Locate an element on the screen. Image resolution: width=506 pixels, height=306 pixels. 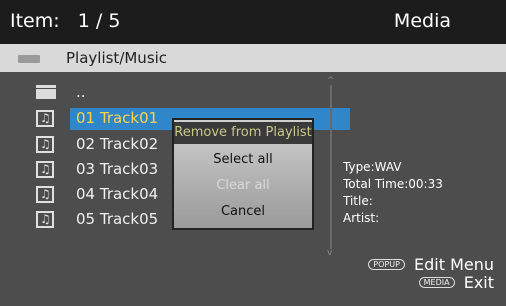
top-bar: Item: 1 / 5 Media is located at coordinates (253, 22).